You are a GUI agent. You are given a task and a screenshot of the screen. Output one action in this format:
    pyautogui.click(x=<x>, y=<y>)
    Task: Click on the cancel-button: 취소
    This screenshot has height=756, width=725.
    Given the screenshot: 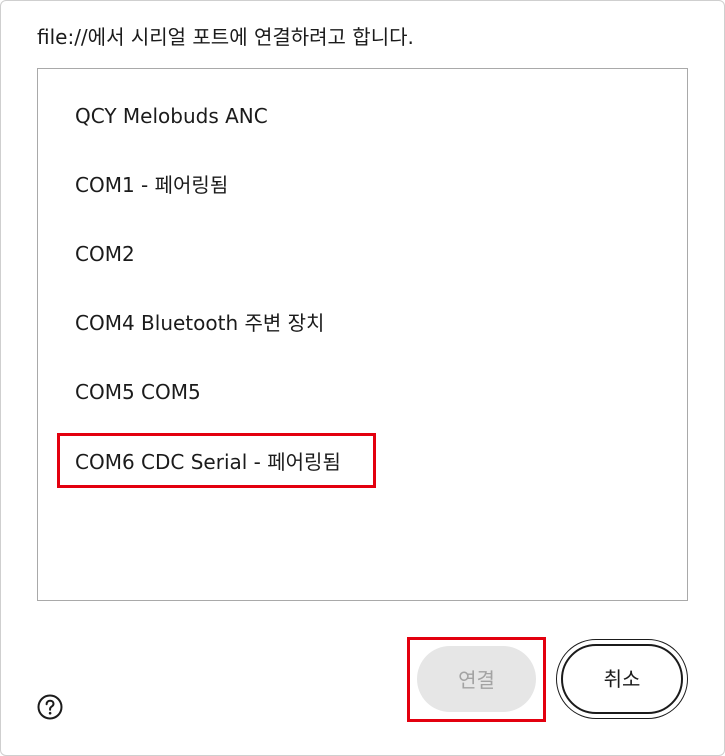 What is the action you would take?
    pyautogui.click(x=622, y=679)
    